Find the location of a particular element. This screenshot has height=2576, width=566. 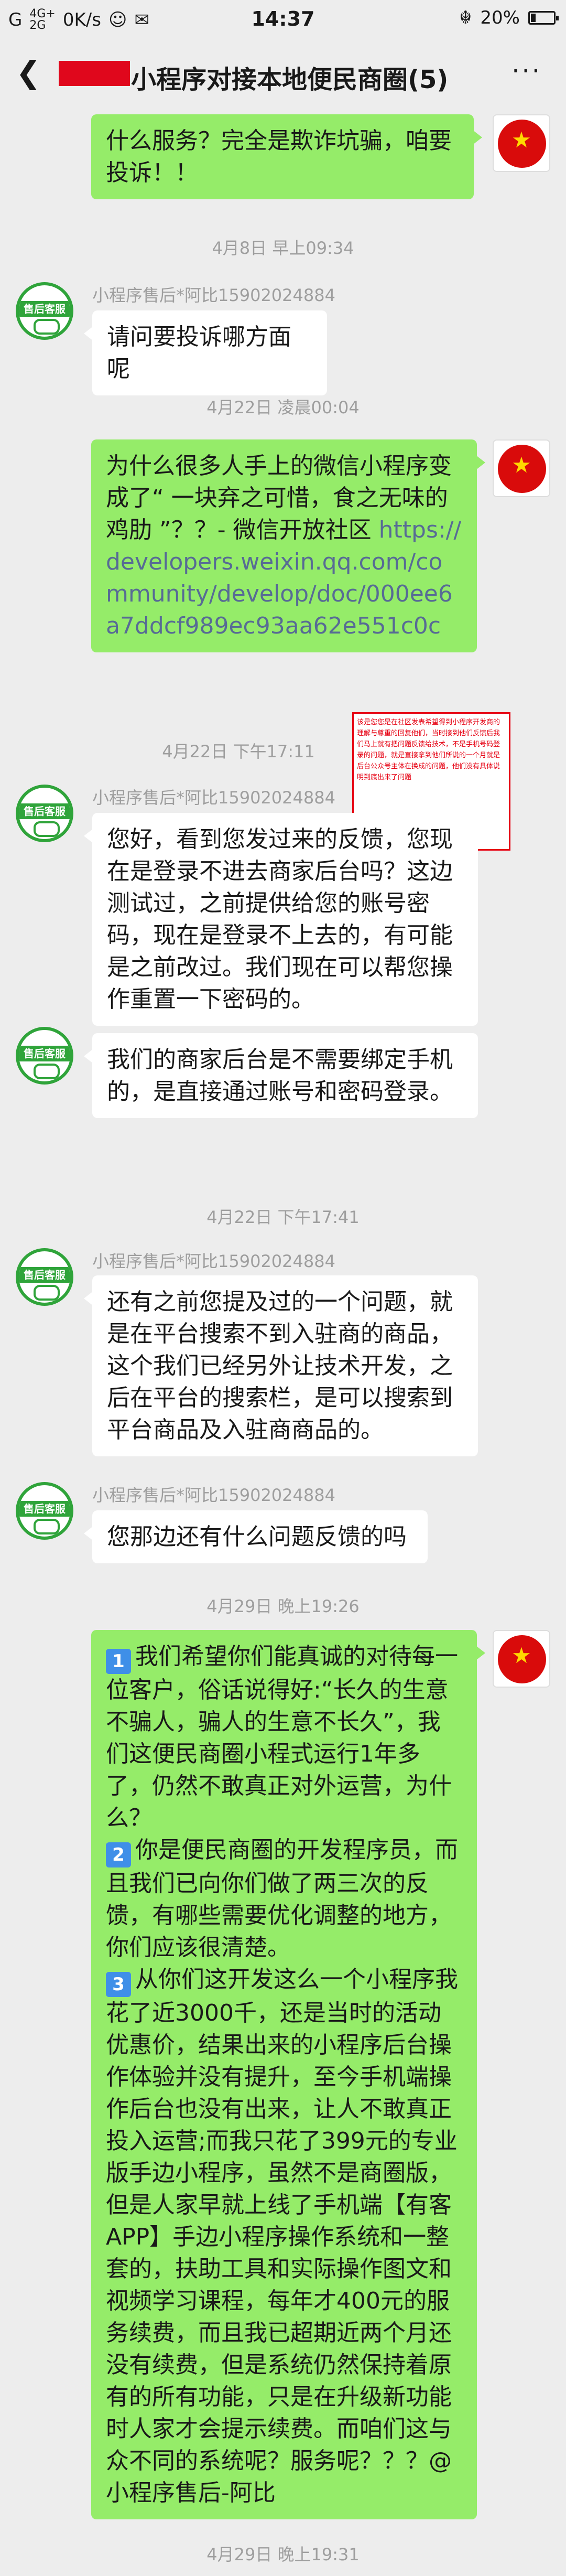

timestamp: 4月29日 晚上19:31 is located at coordinates (283, 2554).